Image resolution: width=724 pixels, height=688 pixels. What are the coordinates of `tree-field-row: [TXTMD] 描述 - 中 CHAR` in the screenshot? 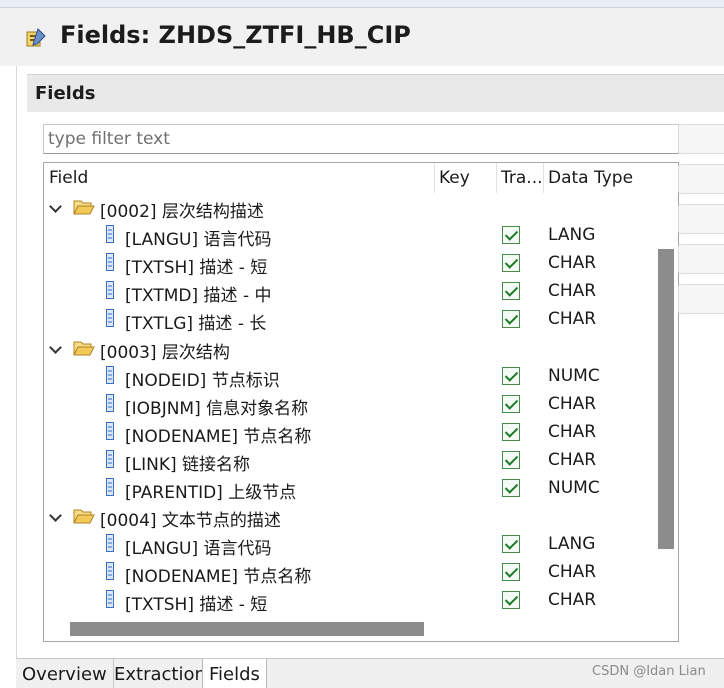 It's located at (350, 292).